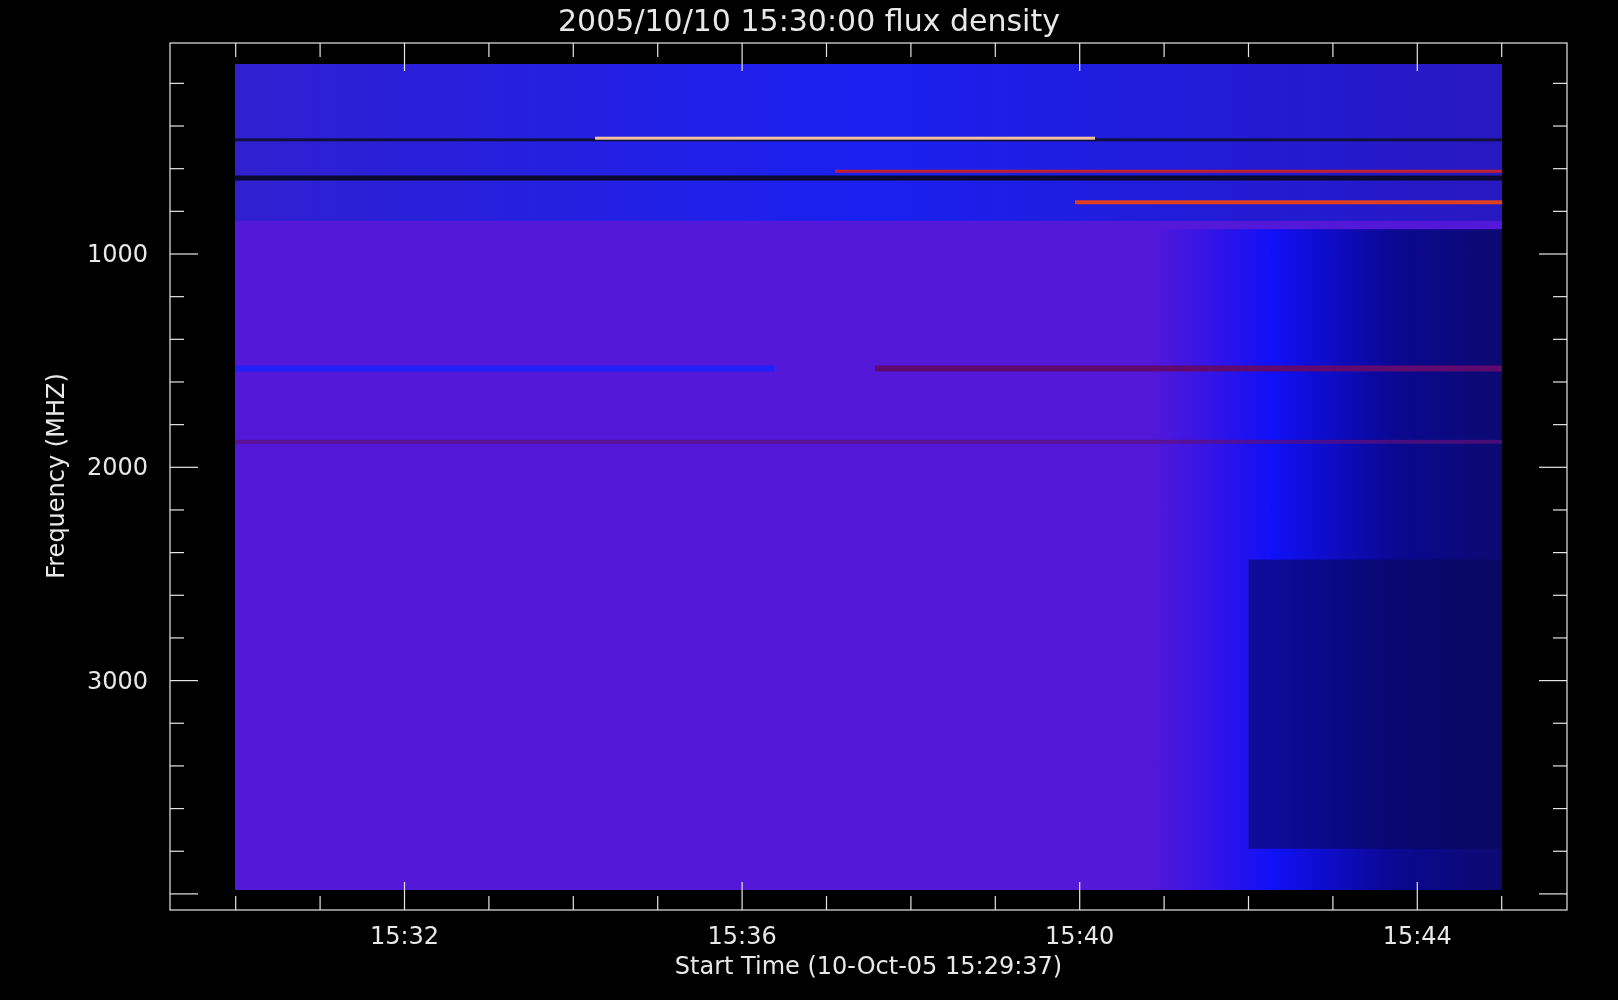 Image resolution: width=1618 pixels, height=1000 pixels. I want to click on y-tick-label: 2000, so click(117, 467).